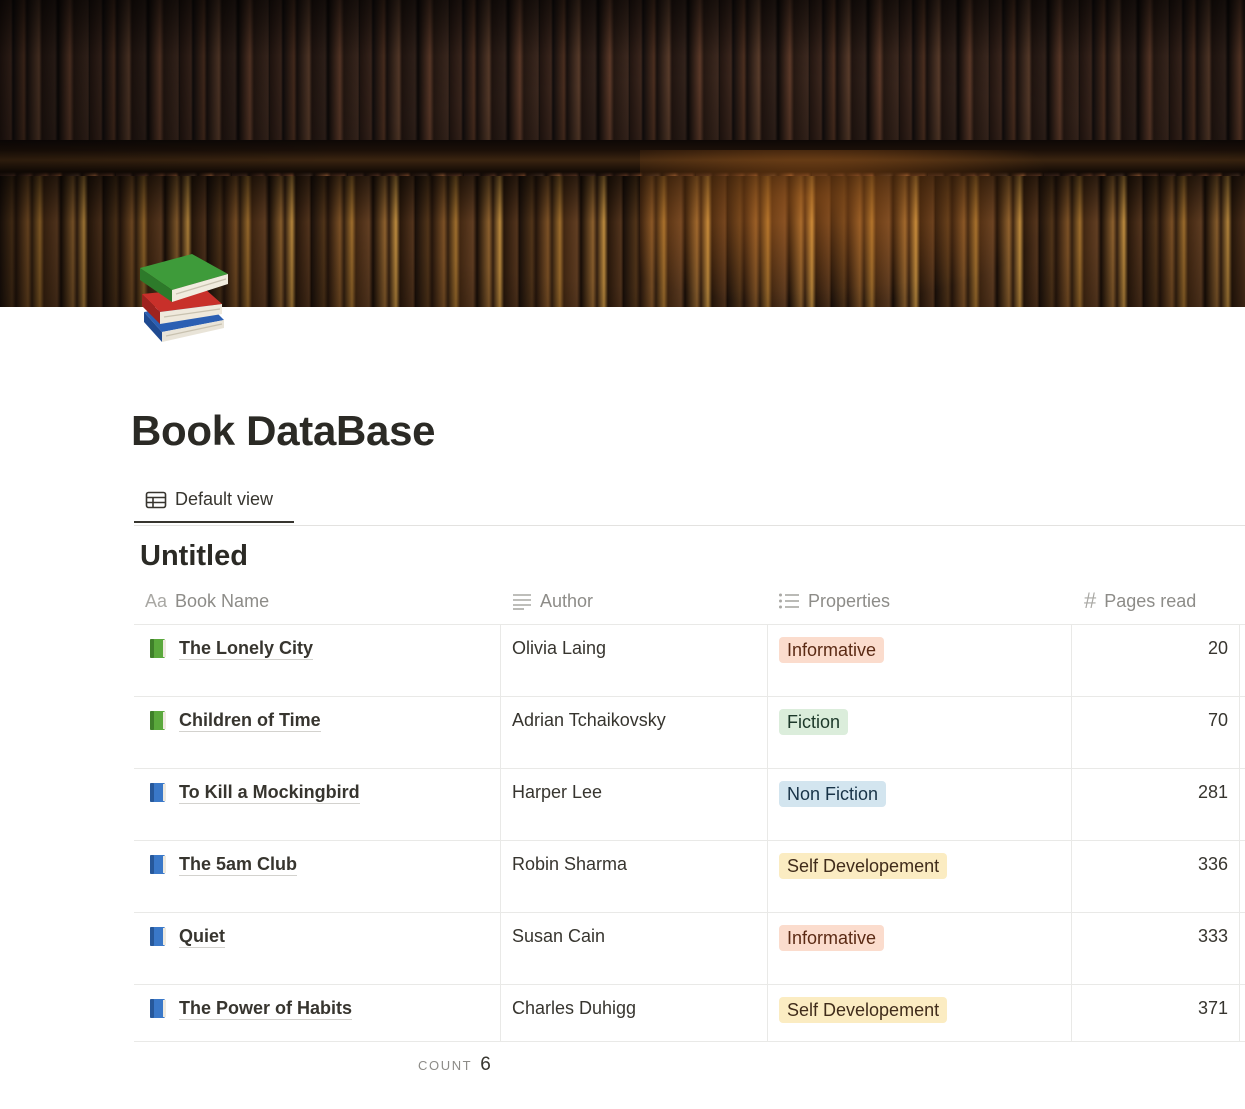  Describe the element at coordinates (202, 936) in the screenshot. I see `book-name-link: Quiet` at that location.